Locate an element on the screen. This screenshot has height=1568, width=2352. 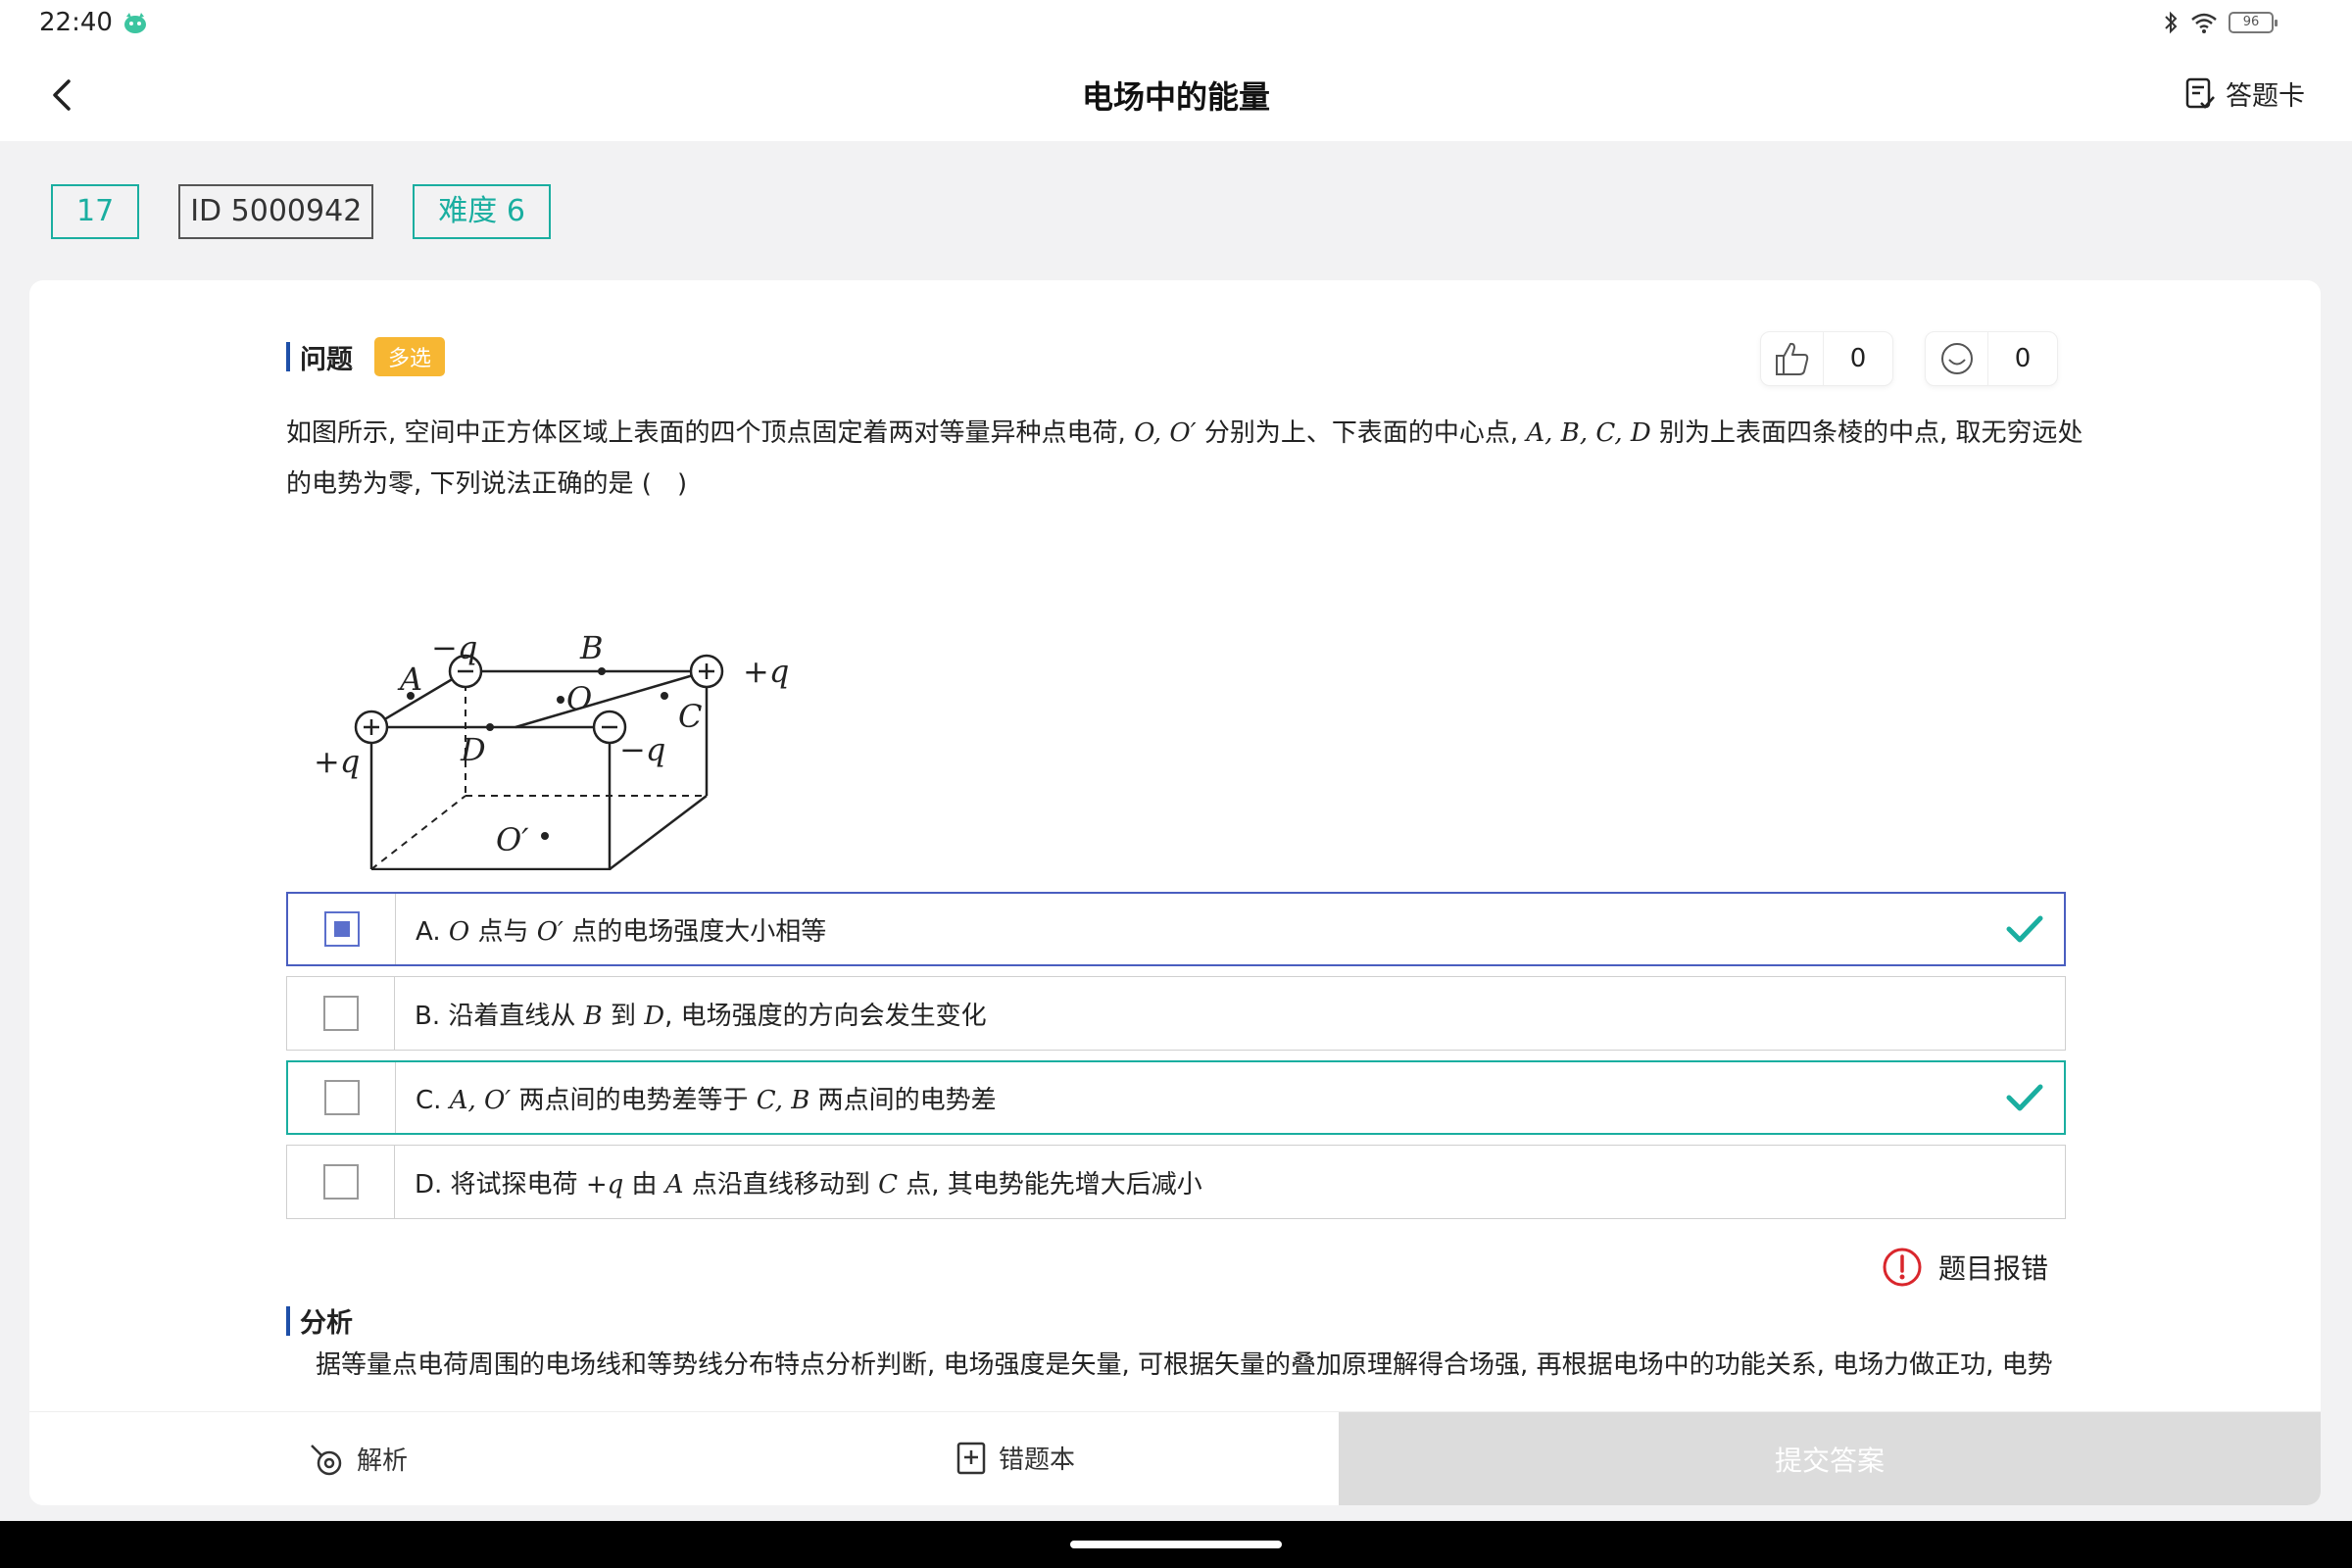
math-abcd: A, B, C, D is located at coordinates (1588, 433).